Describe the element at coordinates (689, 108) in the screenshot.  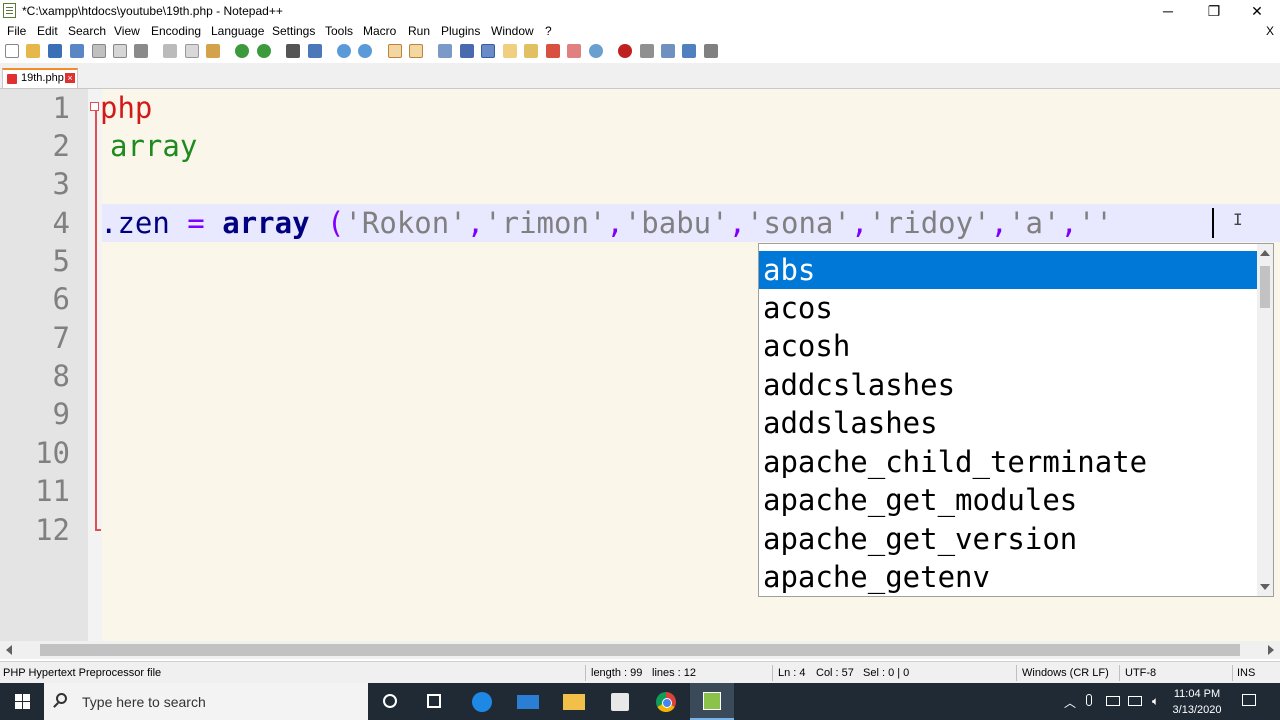
I see `code-line-1: php` at that location.